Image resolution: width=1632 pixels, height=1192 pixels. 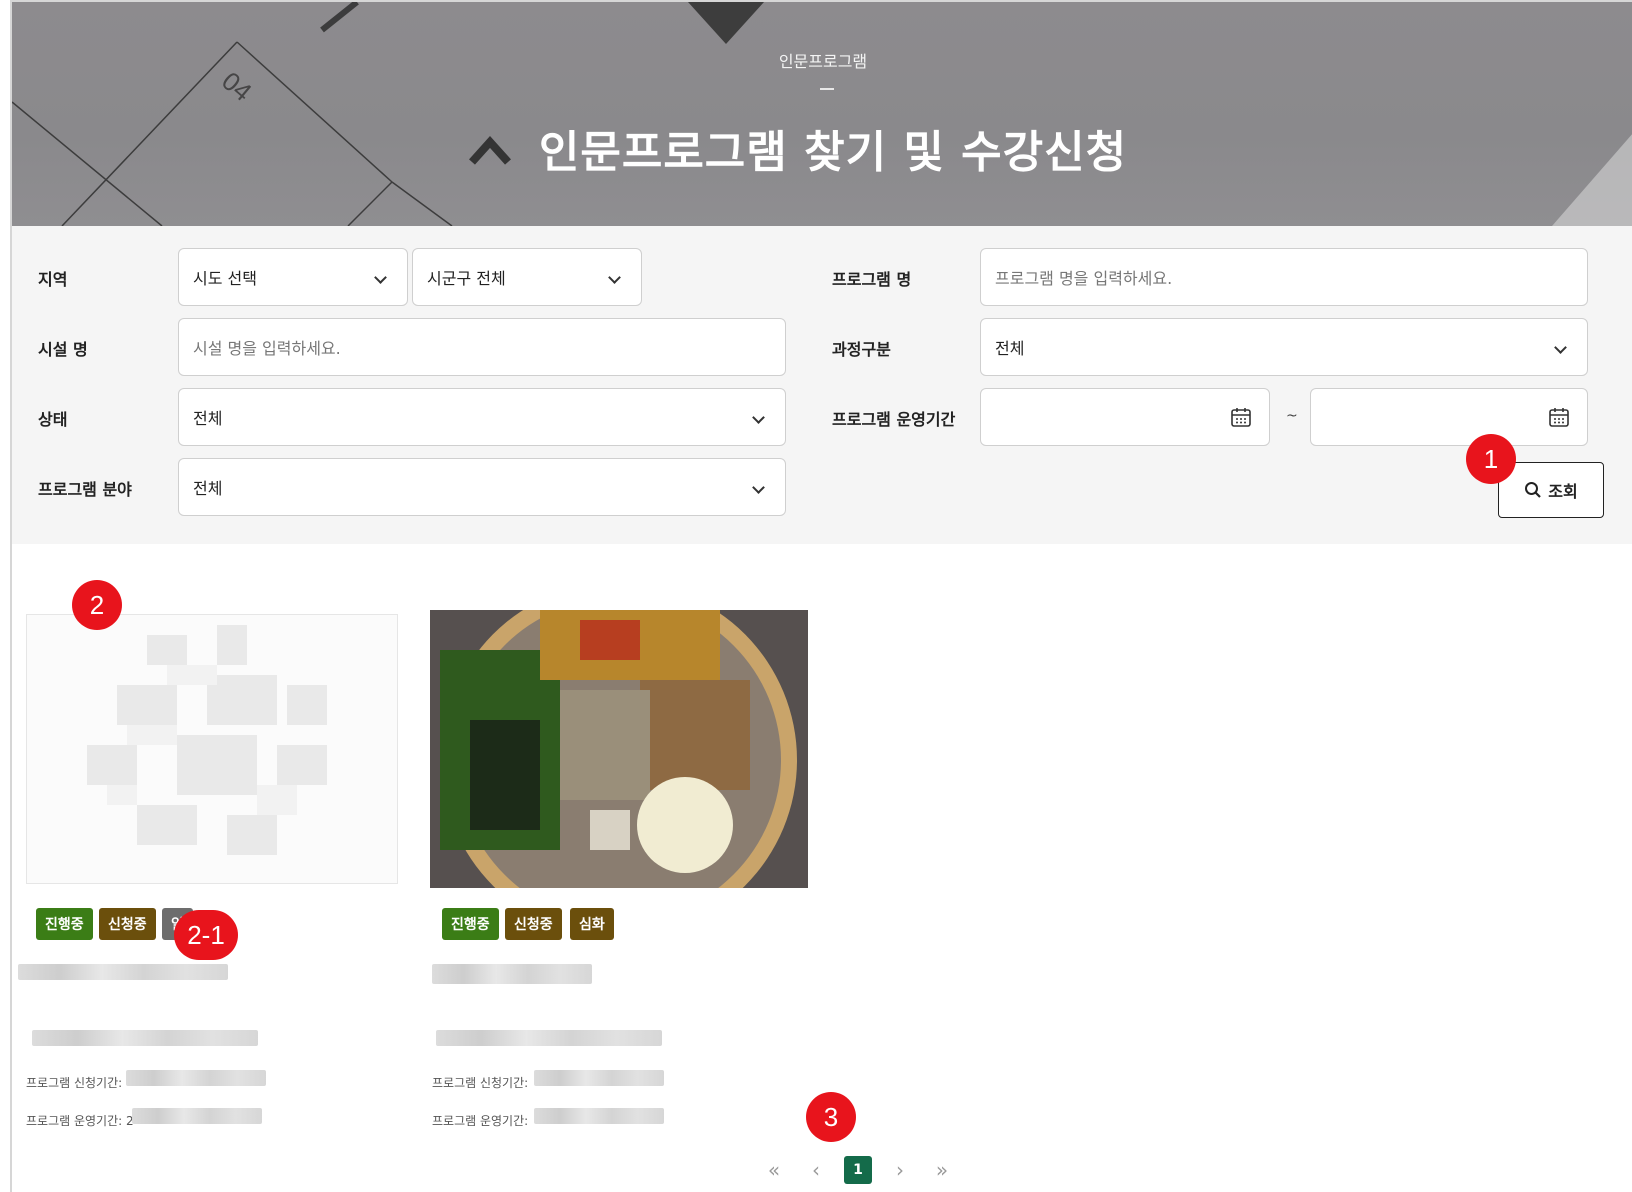 I want to click on pagination: « ‹ 1 › », so click(x=858, y=1170).